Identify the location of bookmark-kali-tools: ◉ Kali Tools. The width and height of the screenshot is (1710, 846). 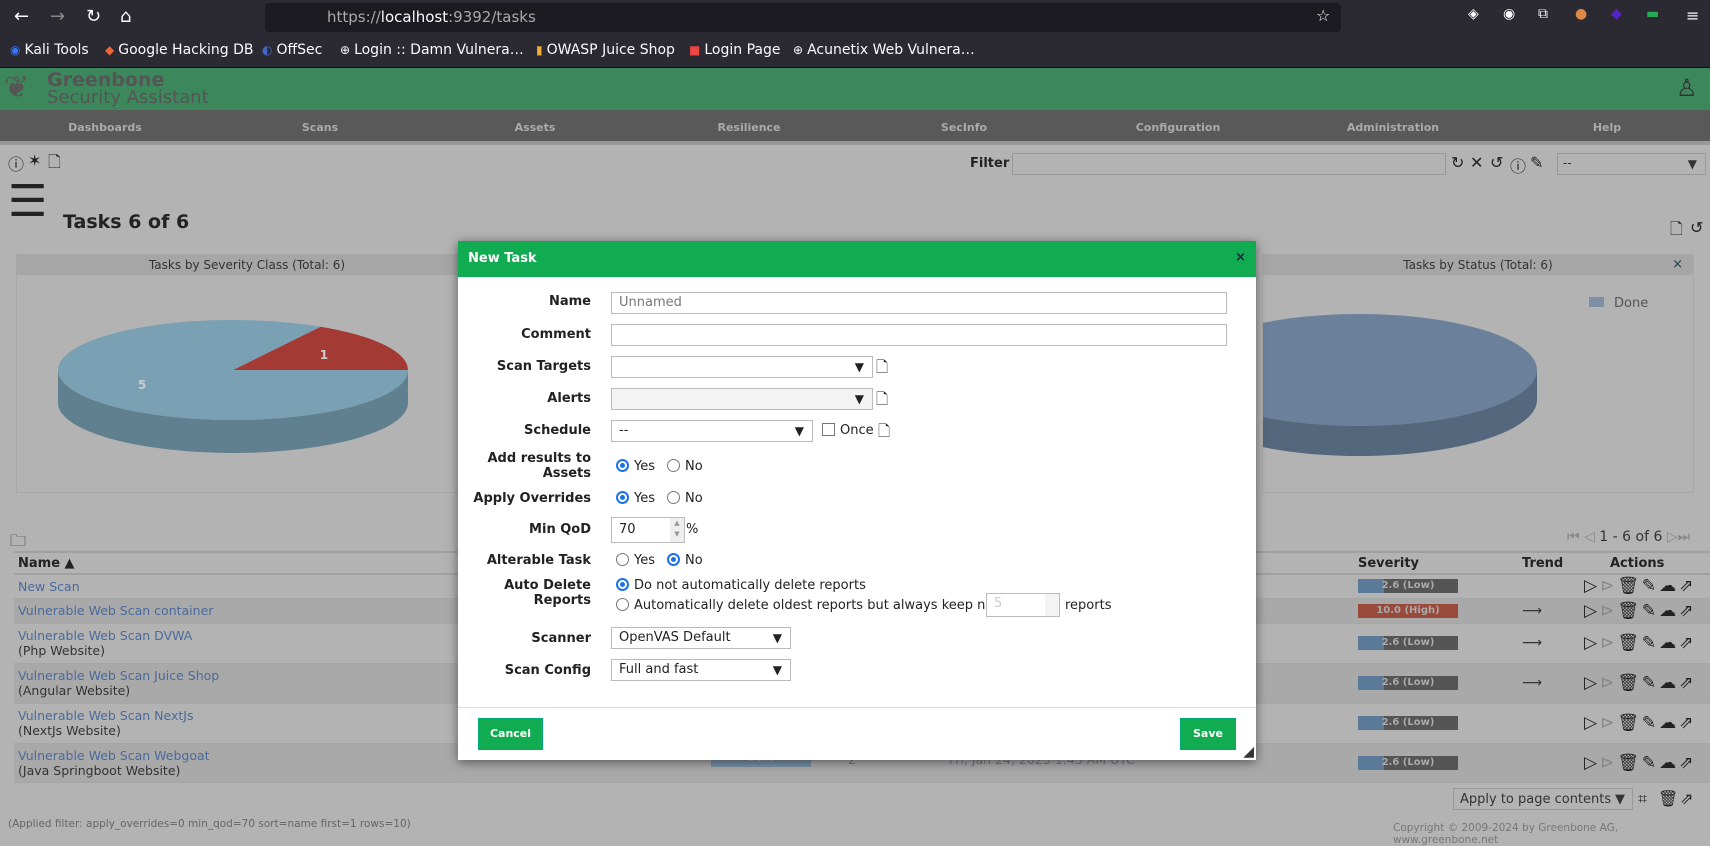
(49, 50).